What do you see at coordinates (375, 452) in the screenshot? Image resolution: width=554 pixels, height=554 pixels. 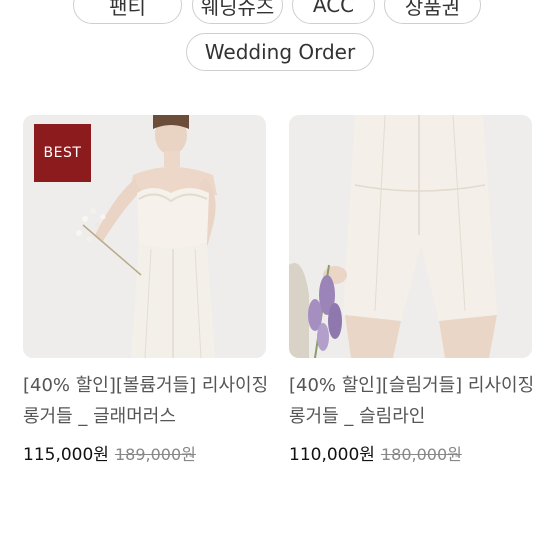 I see `price-row: 110,000원 180,000원` at bounding box center [375, 452].